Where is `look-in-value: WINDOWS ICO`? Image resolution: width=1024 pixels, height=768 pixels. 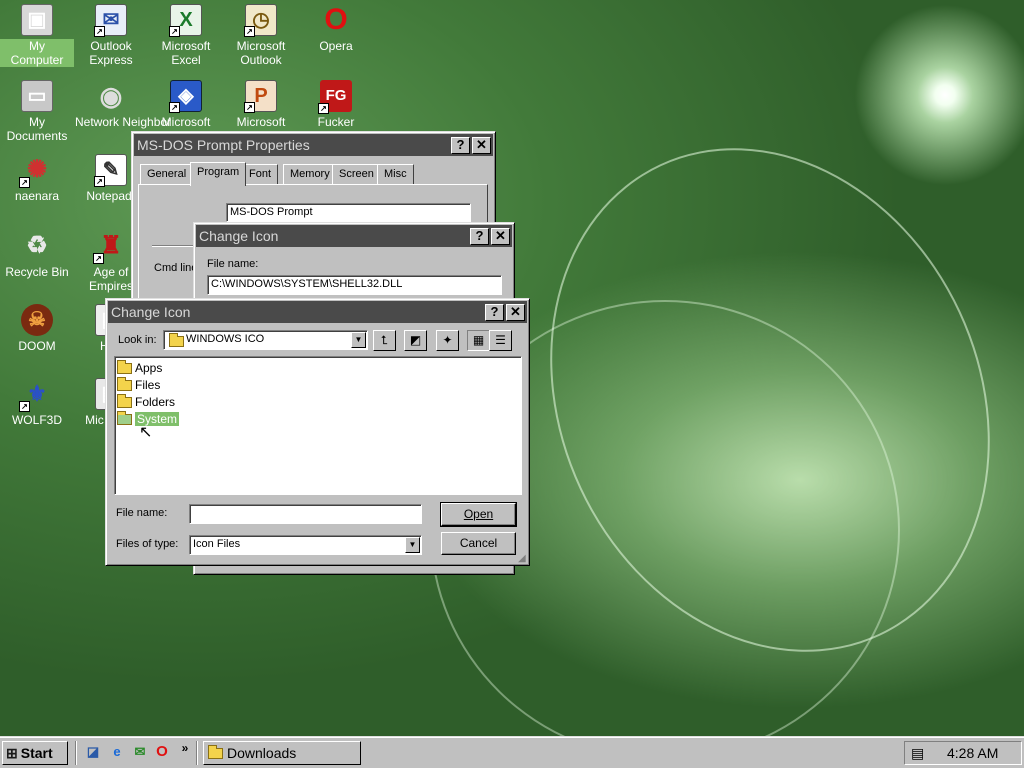 look-in-value: WINDOWS ICO is located at coordinates (225, 339).